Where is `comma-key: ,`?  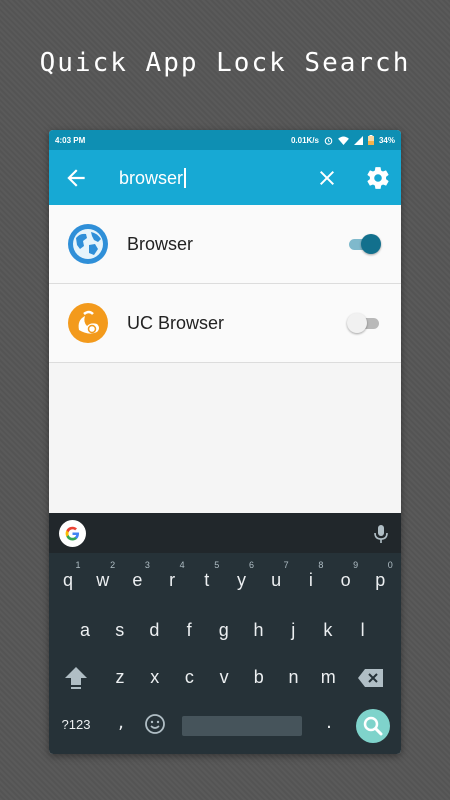 comma-key: , is located at coordinates (121, 723).